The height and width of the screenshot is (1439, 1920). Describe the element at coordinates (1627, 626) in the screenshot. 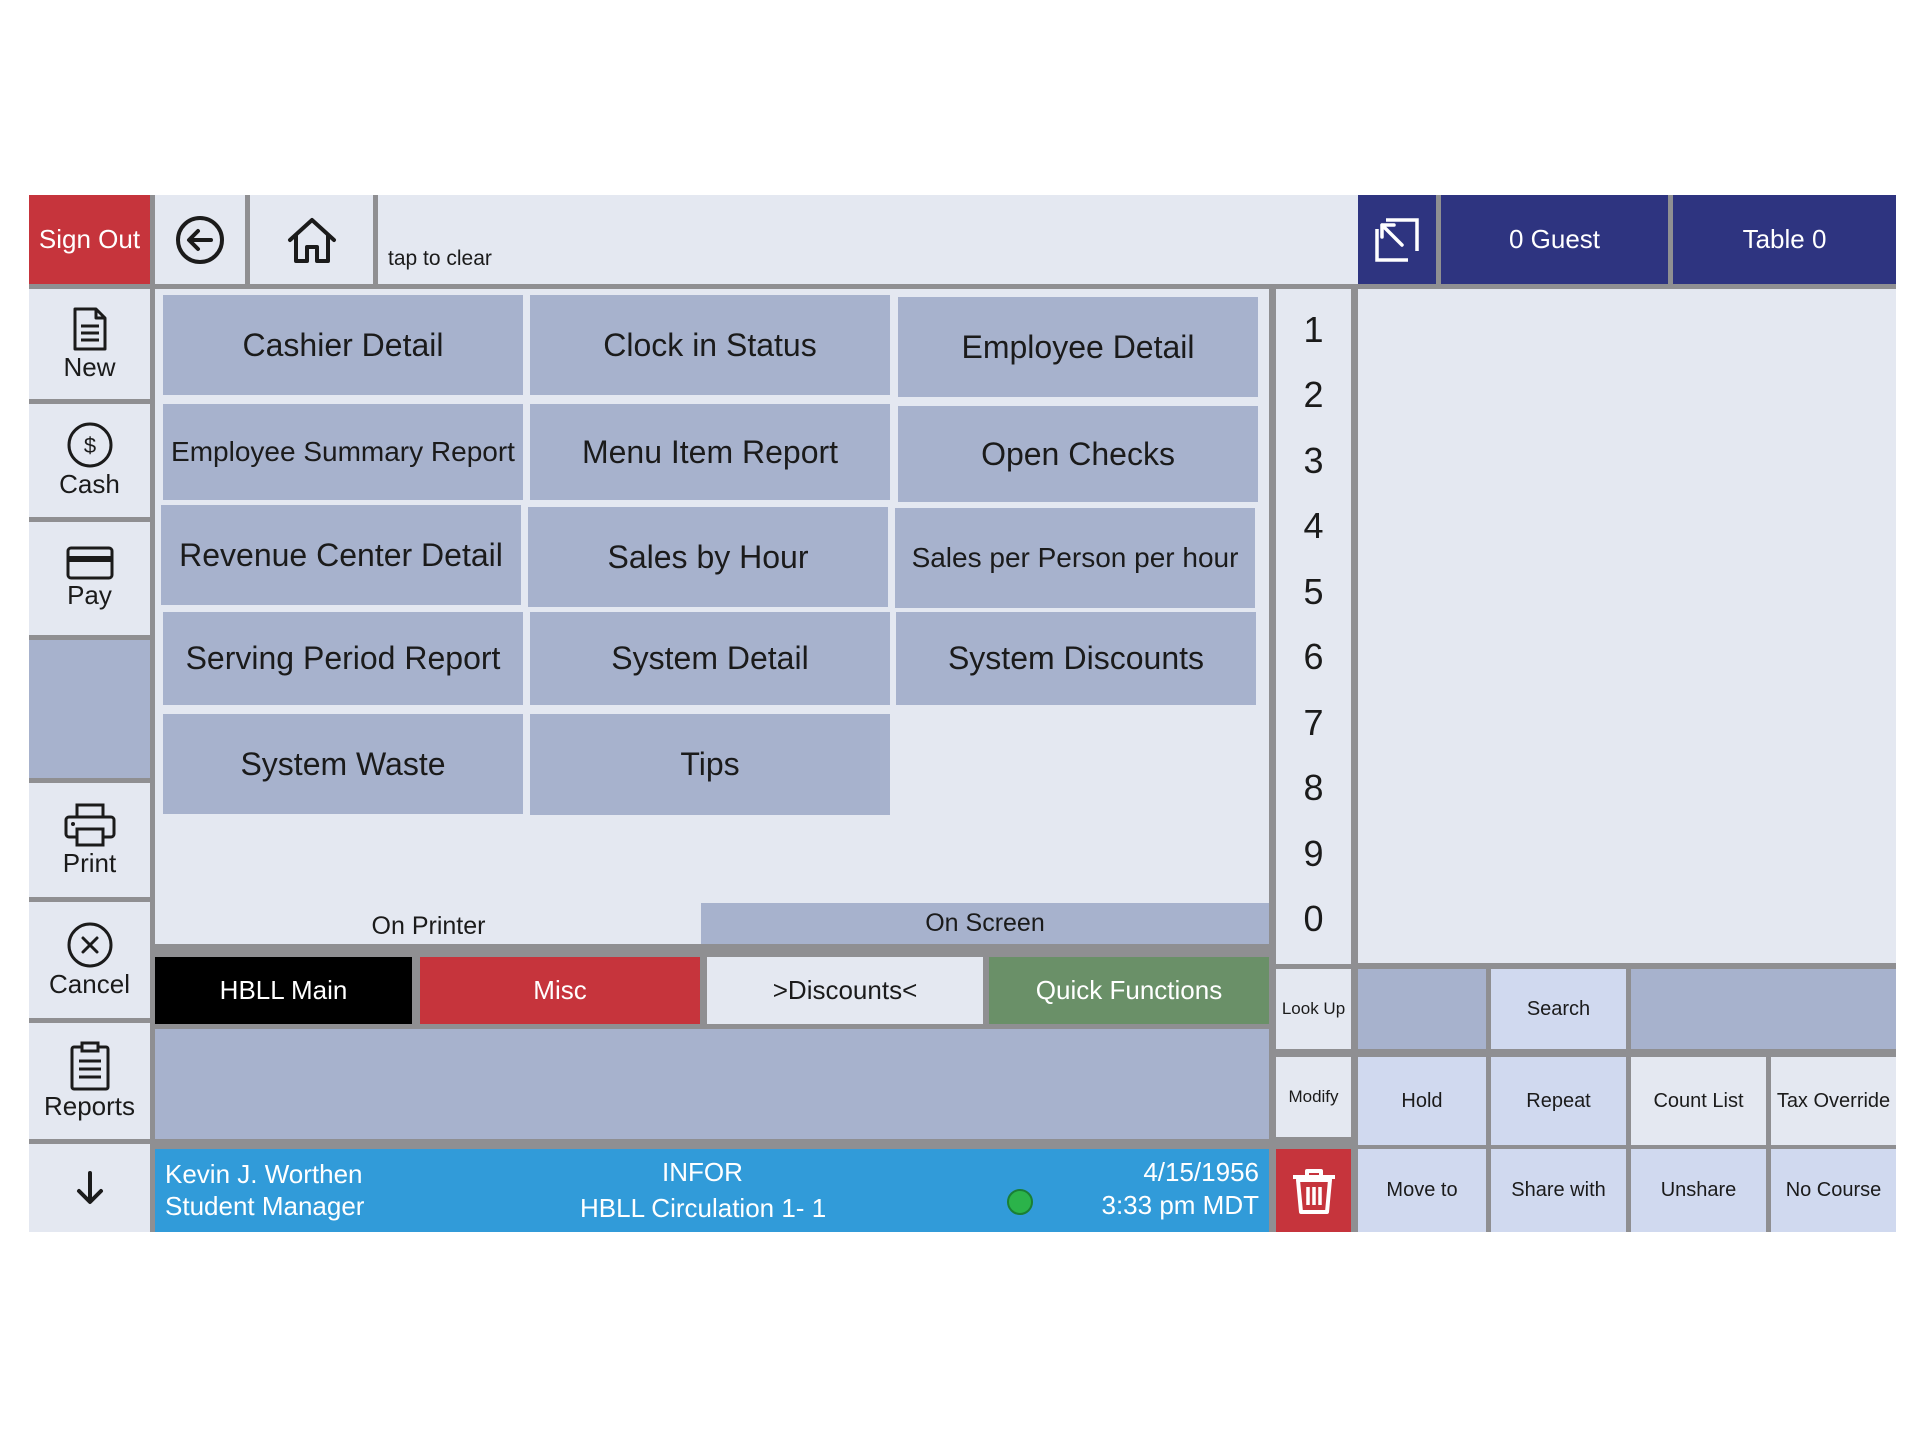

I see `check-detail-area` at that location.